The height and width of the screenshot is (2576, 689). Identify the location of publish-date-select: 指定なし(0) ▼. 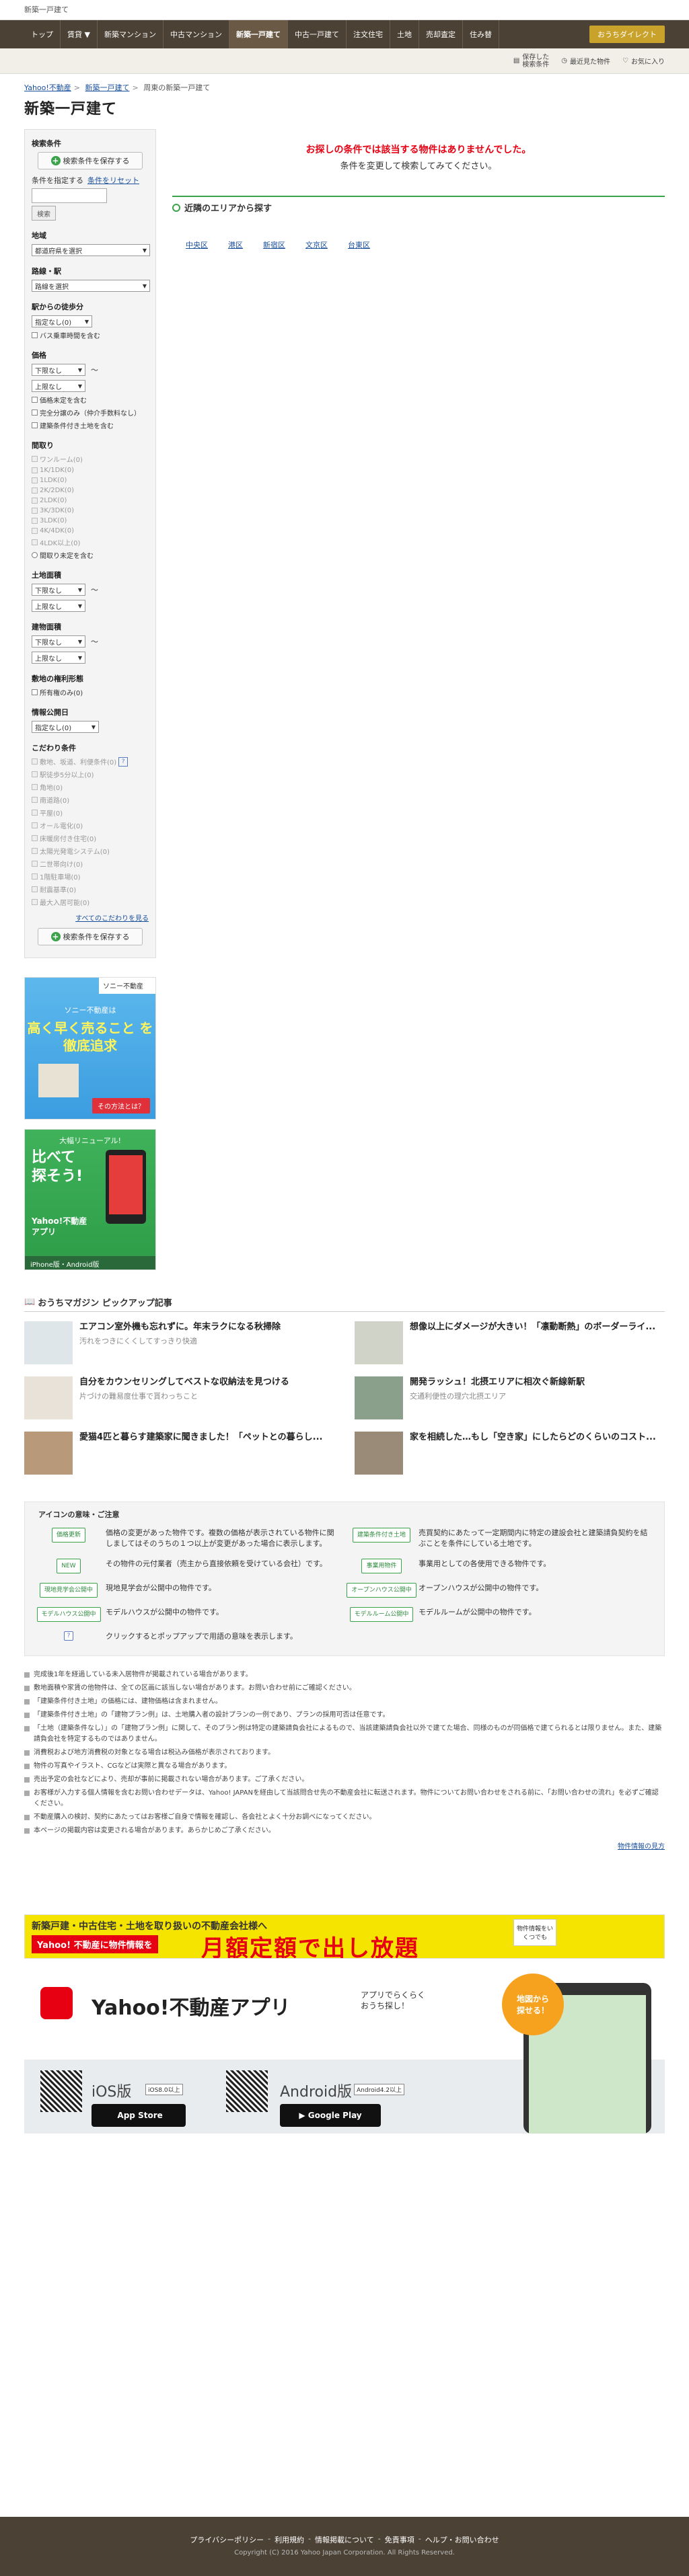
(65, 727).